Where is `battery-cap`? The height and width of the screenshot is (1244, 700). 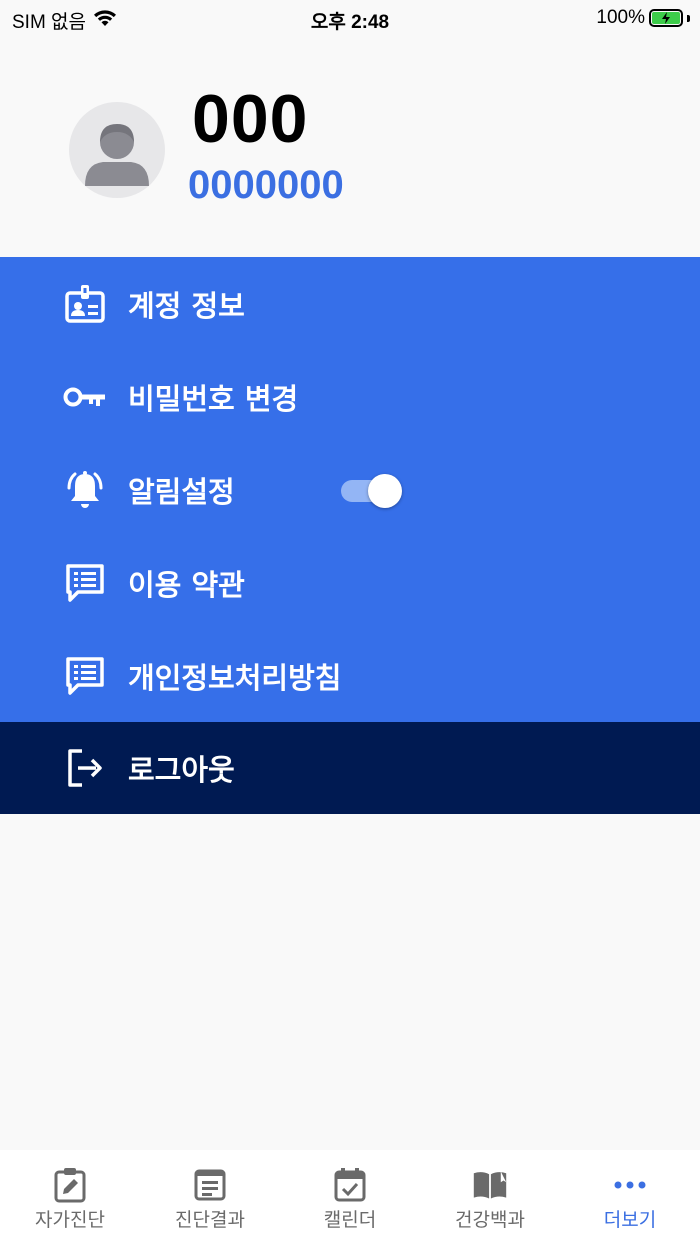 battery-cap is located at coordinates (688, 18).